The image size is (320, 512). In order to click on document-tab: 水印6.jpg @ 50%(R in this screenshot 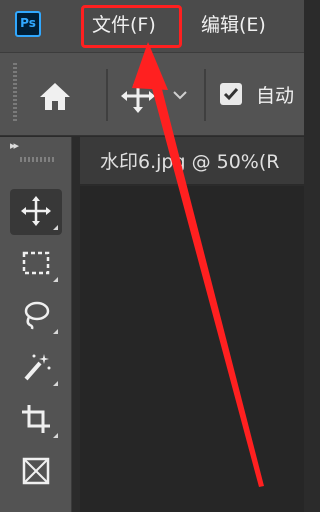, I will do `click(189, 160)`.